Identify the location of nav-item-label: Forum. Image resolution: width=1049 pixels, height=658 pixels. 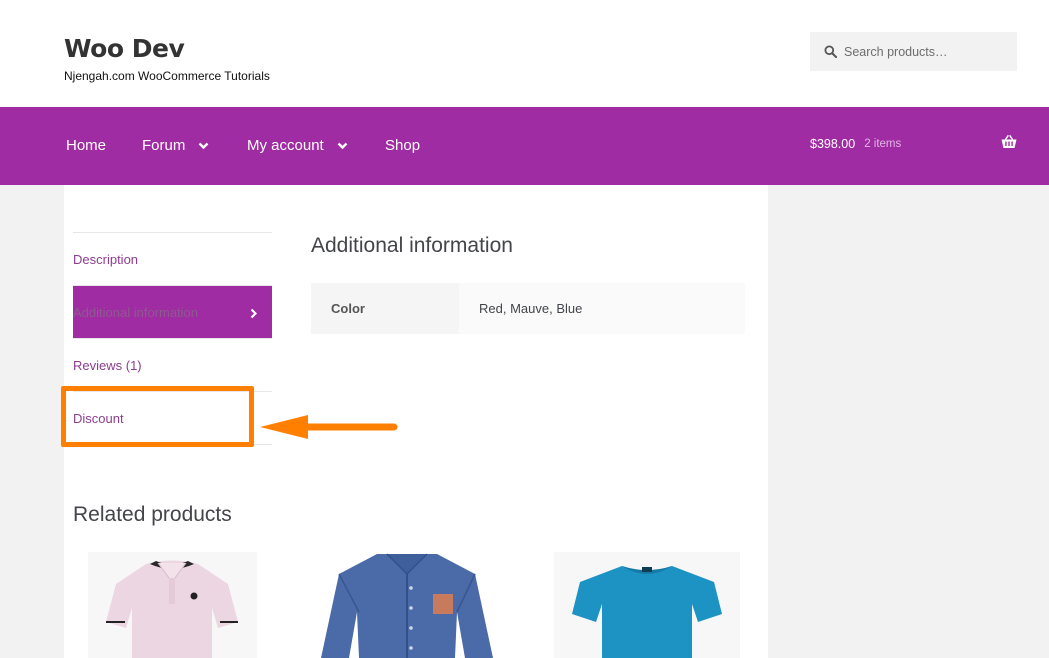
(164, 145).